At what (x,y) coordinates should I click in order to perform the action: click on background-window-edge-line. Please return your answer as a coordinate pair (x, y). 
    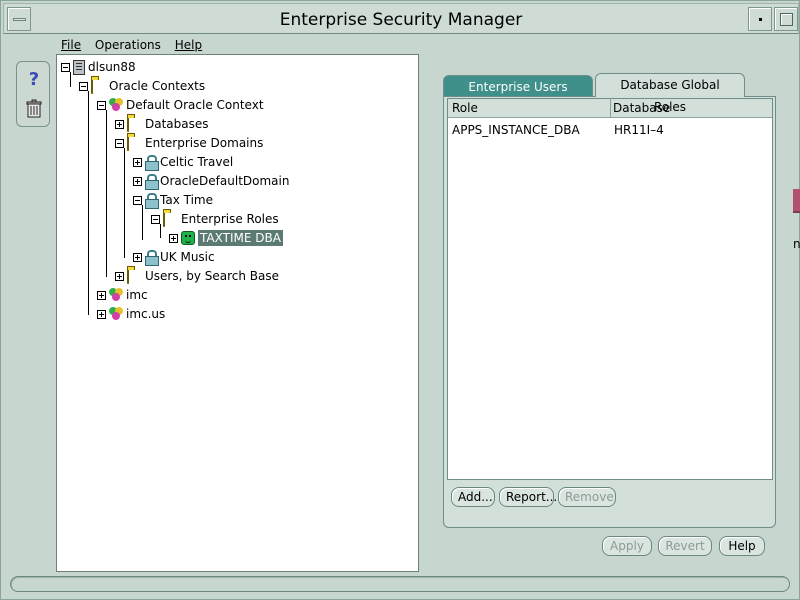
    Looking at the image, I should click on (796, 212).